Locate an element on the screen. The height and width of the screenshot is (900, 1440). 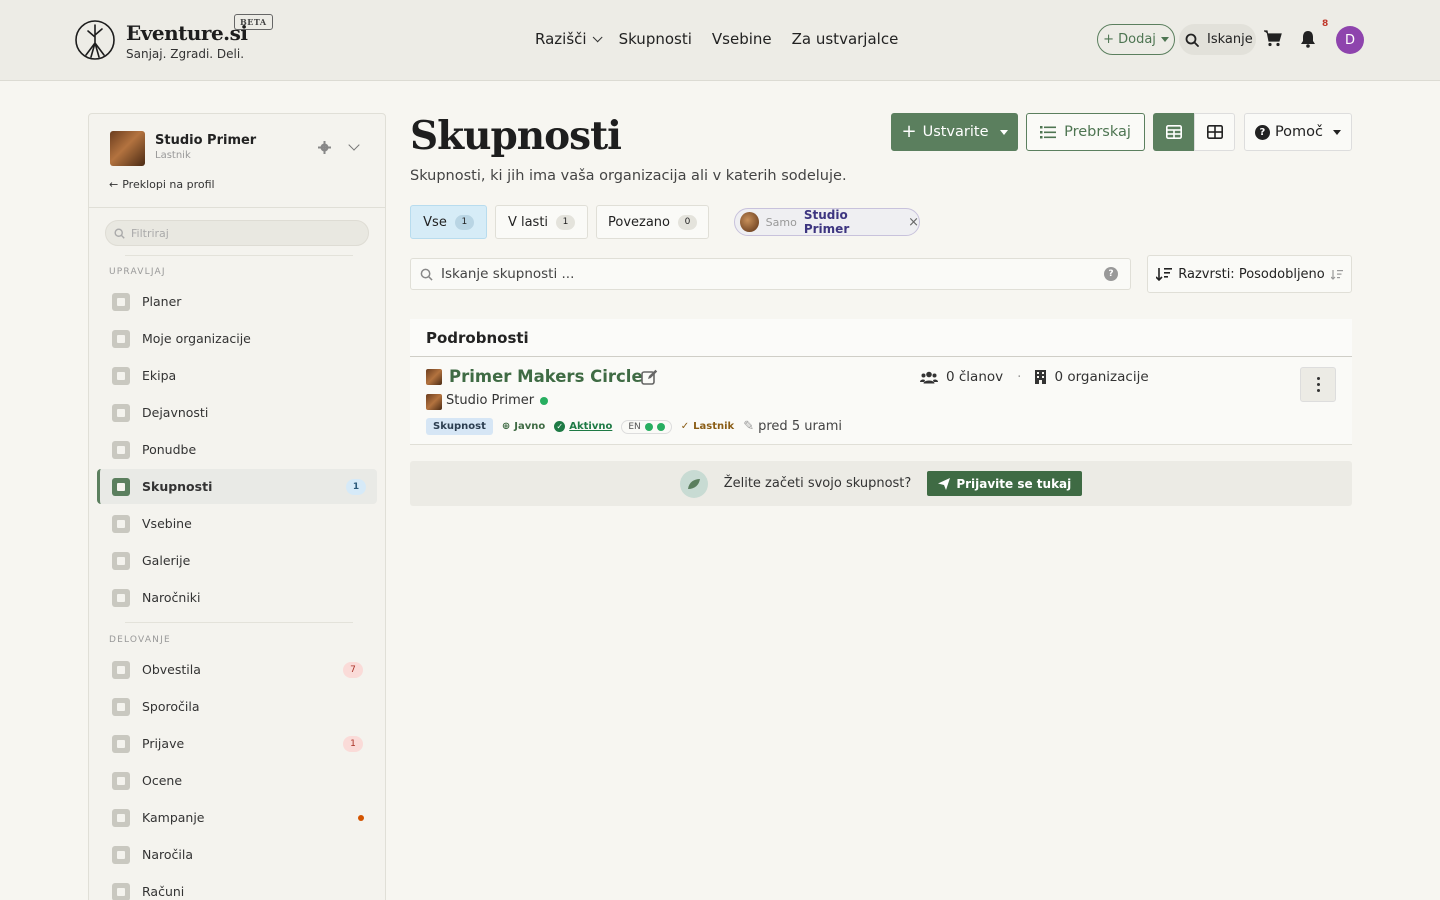
cart-icon is located at coordinates (1273, 38).